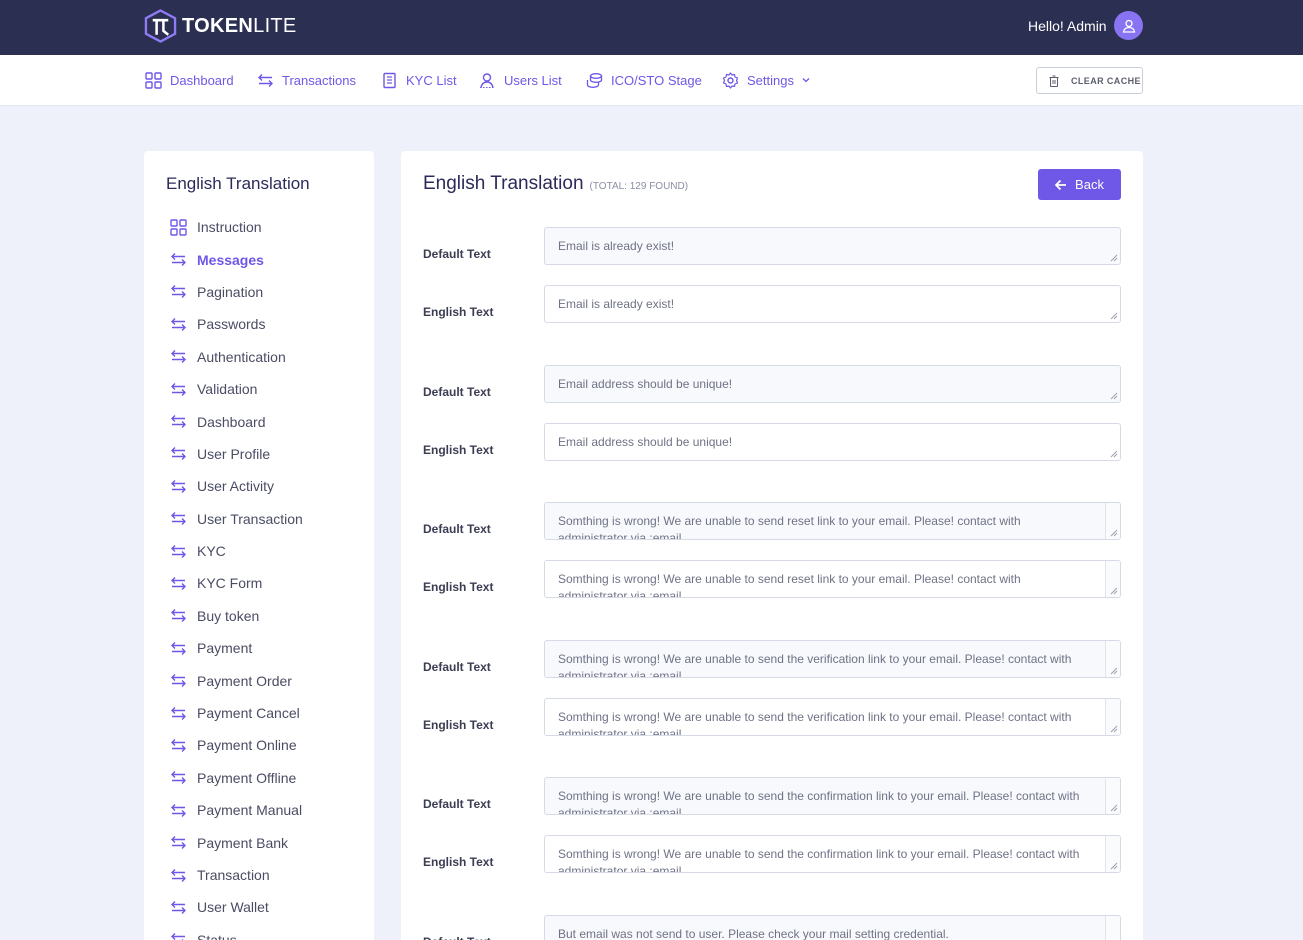  What do you see at coordinates (236, 421) in the screenshot?
I see `sidebar-item-dashboard: Dashboard` at bounding box center [236, 421].